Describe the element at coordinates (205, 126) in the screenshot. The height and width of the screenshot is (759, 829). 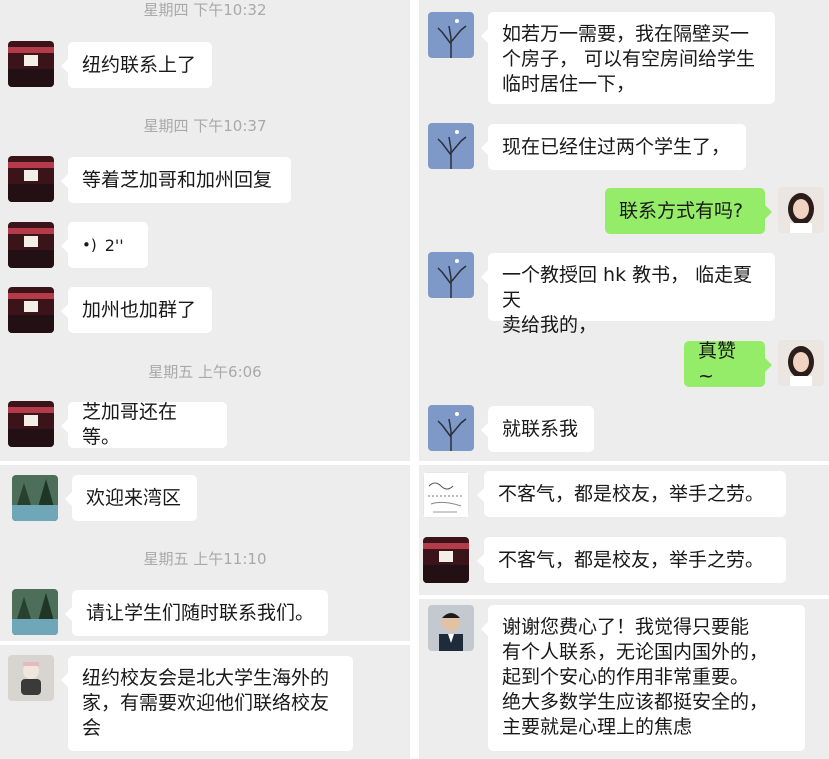
I see `timestamp: 星期四 下午10:37` at that location.